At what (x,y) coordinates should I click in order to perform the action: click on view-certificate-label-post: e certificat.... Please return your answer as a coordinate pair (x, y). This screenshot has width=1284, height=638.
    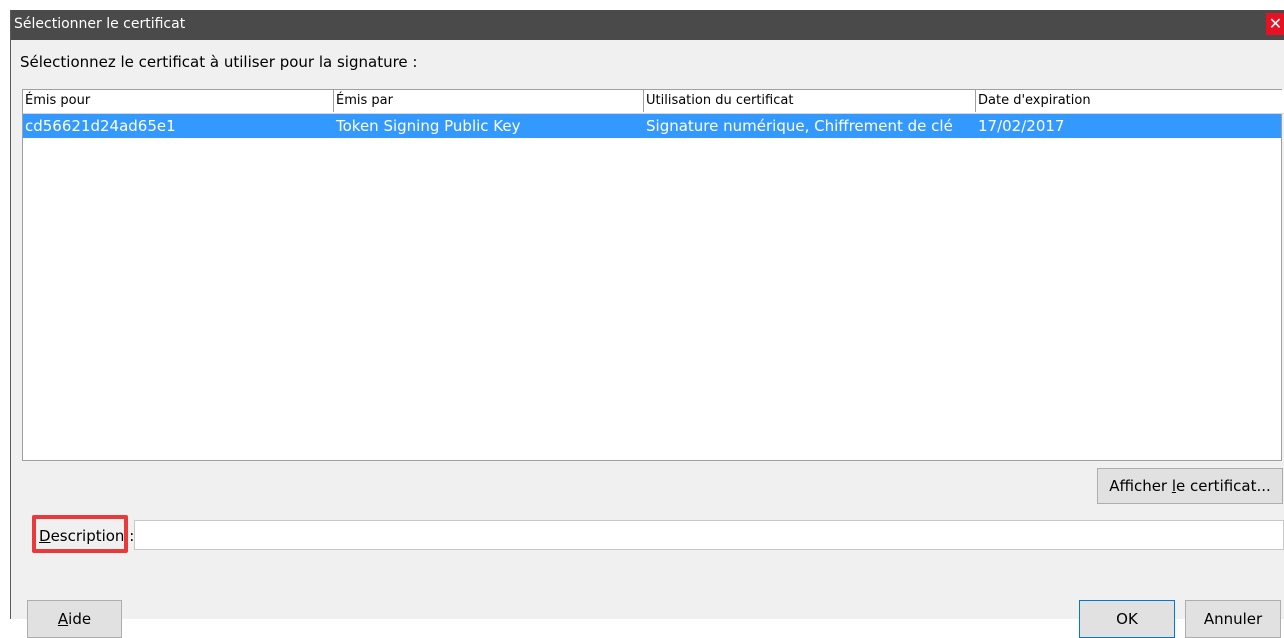
    Looking at the image, I should click on (1223, 486).